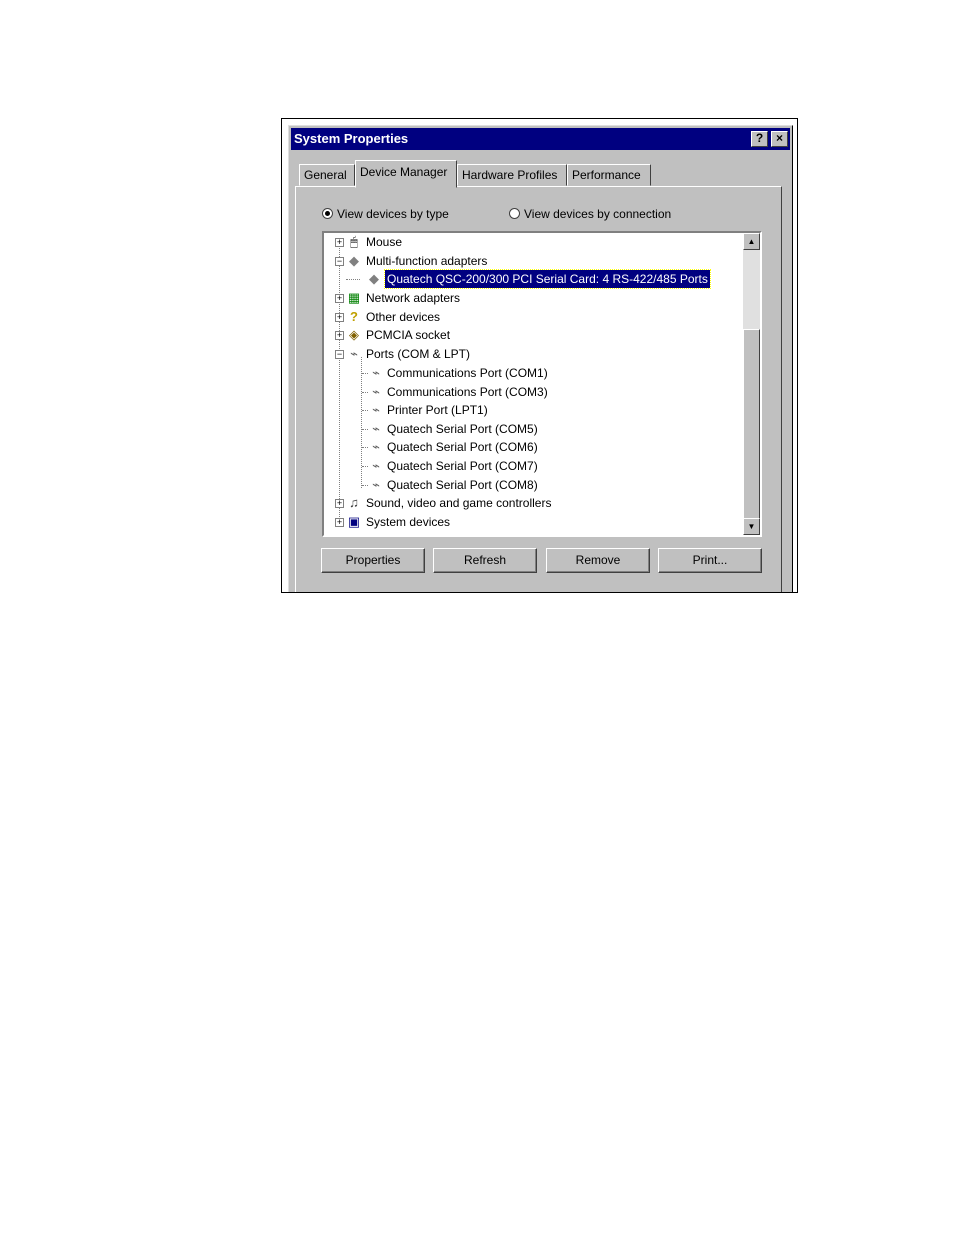 This screenshot has height=1235, width=954. What do you see at coordinates (540, 139) in the screenshot?
I see `title-bar: System Properties ? ×` at bounding box center [540, 139].